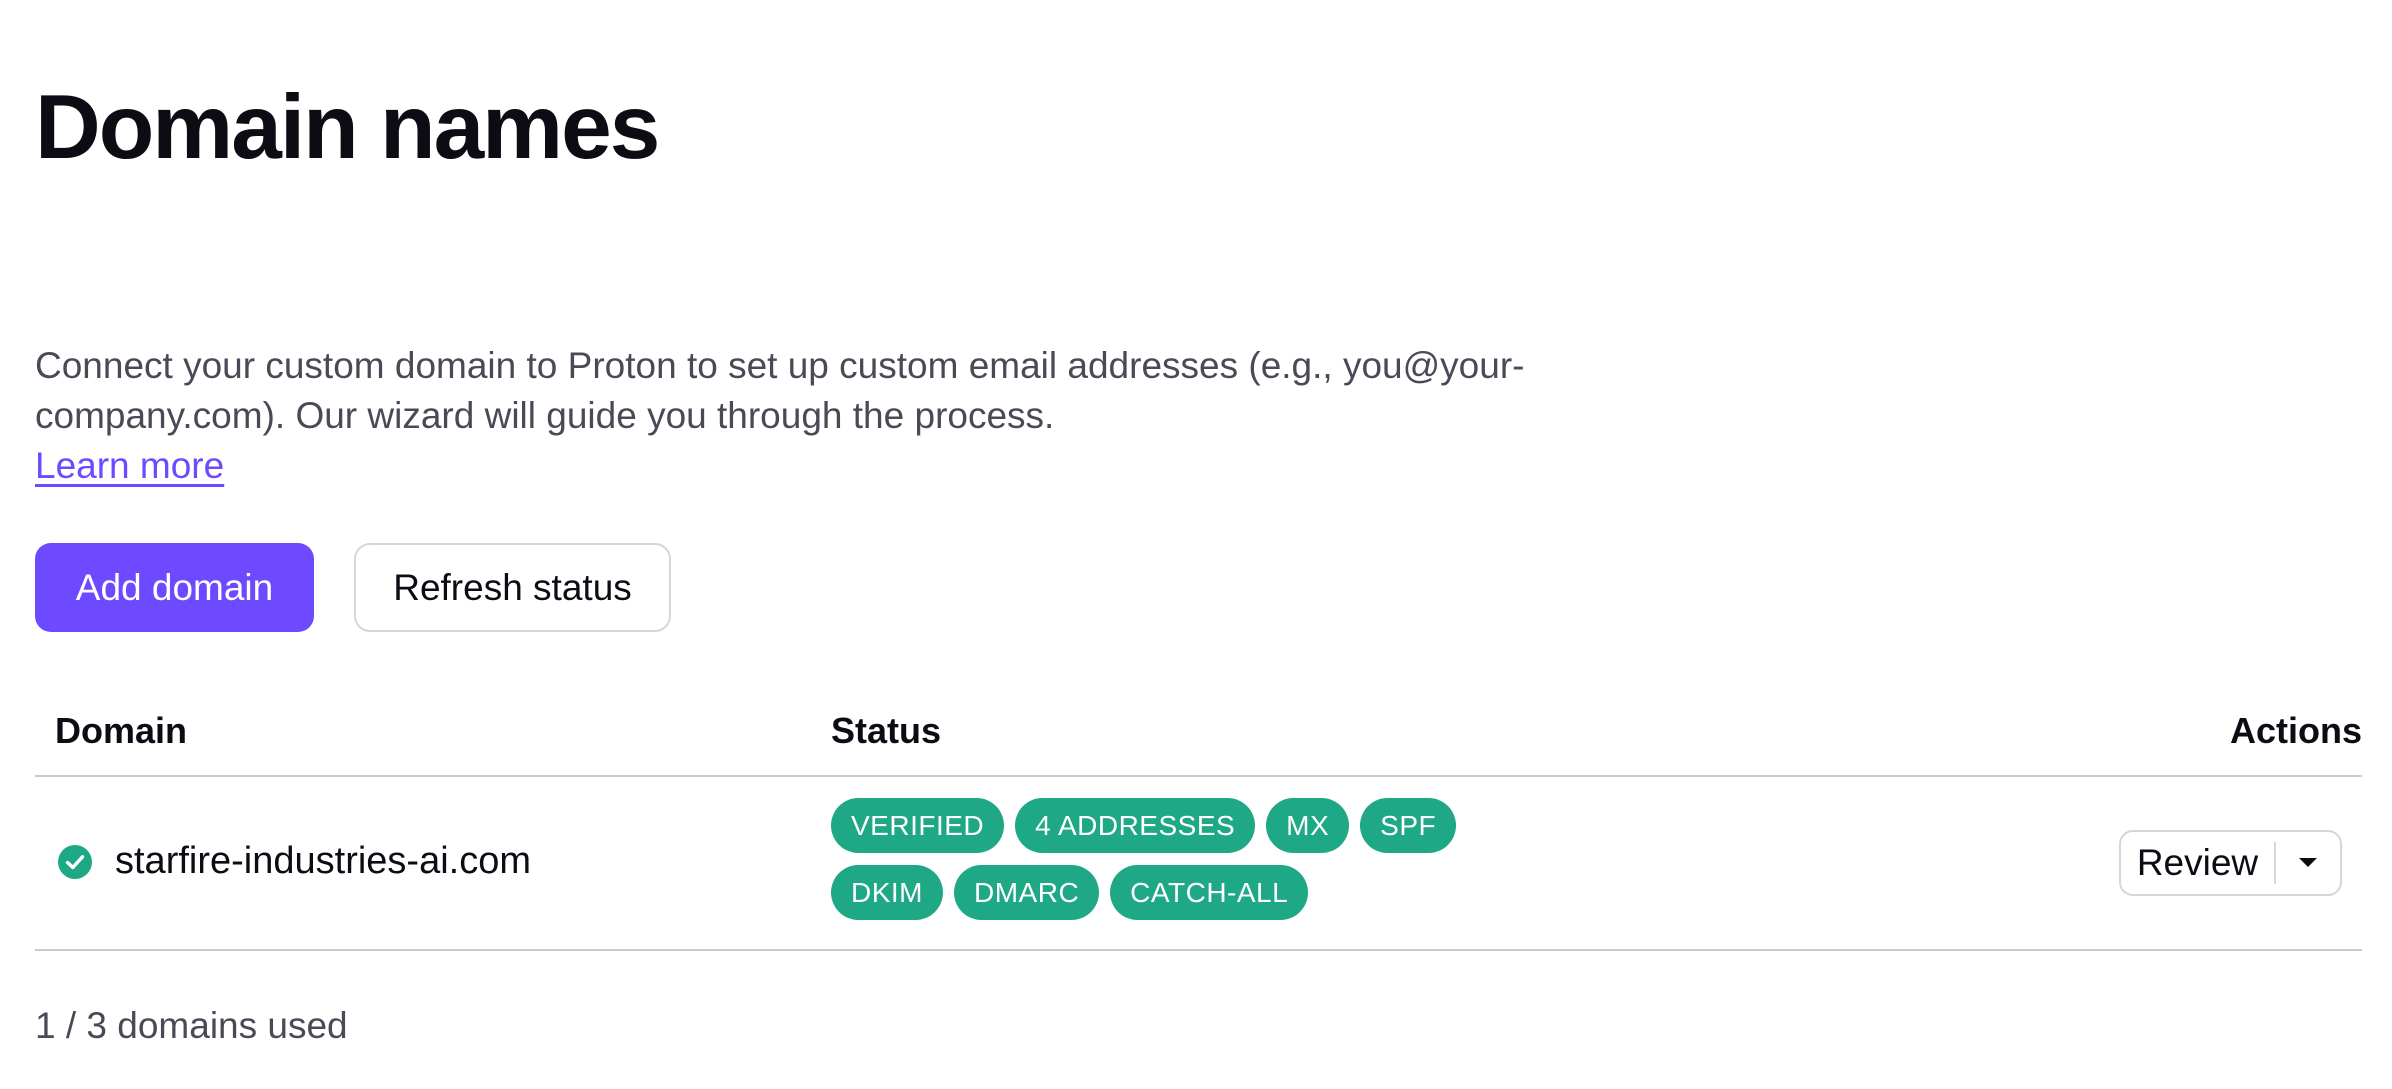 The image size is (2392, 1089). I want to click on learn-more-link: Learn more, so click(129, 466).